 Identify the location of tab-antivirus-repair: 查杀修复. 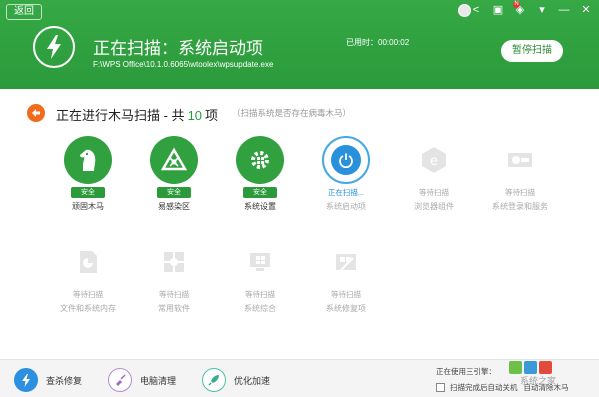
(48, 380).